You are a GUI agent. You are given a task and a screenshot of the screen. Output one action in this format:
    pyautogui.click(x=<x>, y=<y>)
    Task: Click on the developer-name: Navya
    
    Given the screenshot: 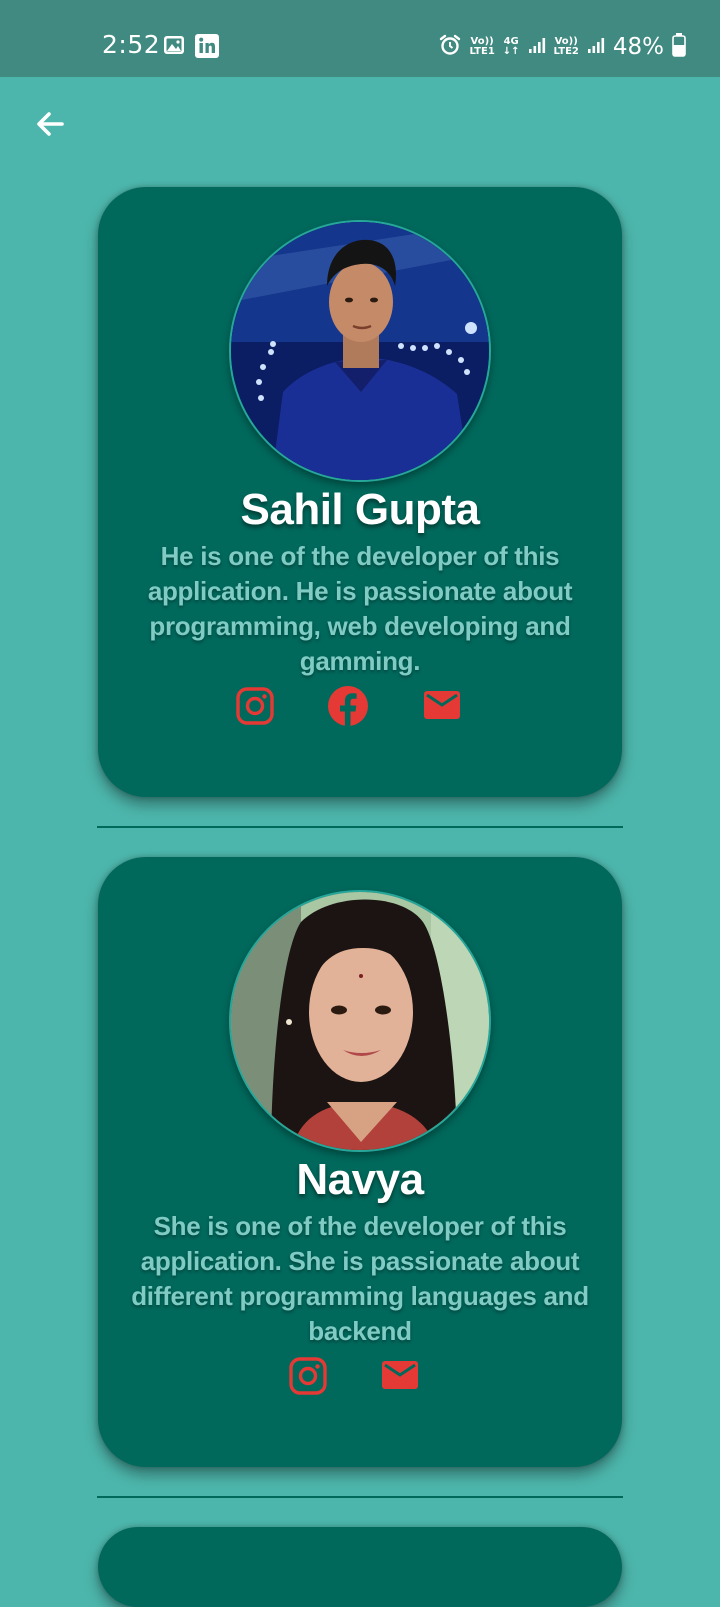 What is the action you would take?
    pyautogui.click(x=360, y=1179)
    